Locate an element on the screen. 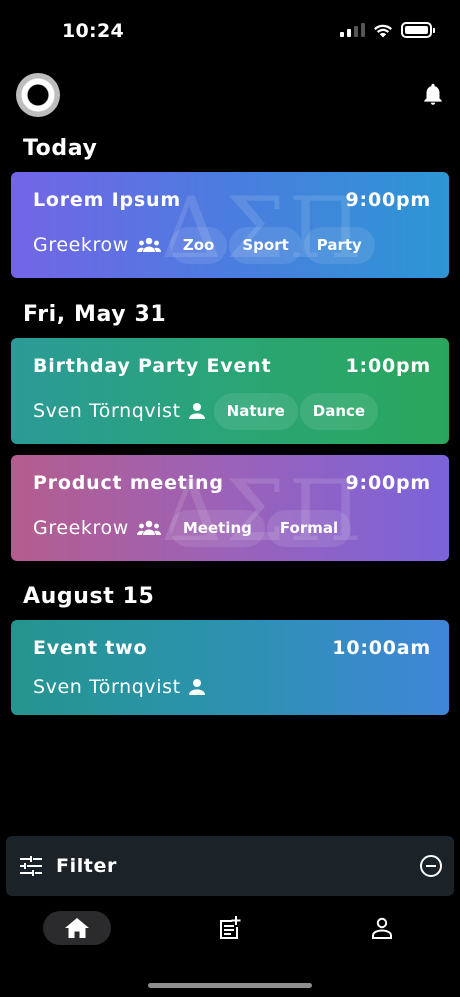  wifi-icon is located at coordinates (383, 30).